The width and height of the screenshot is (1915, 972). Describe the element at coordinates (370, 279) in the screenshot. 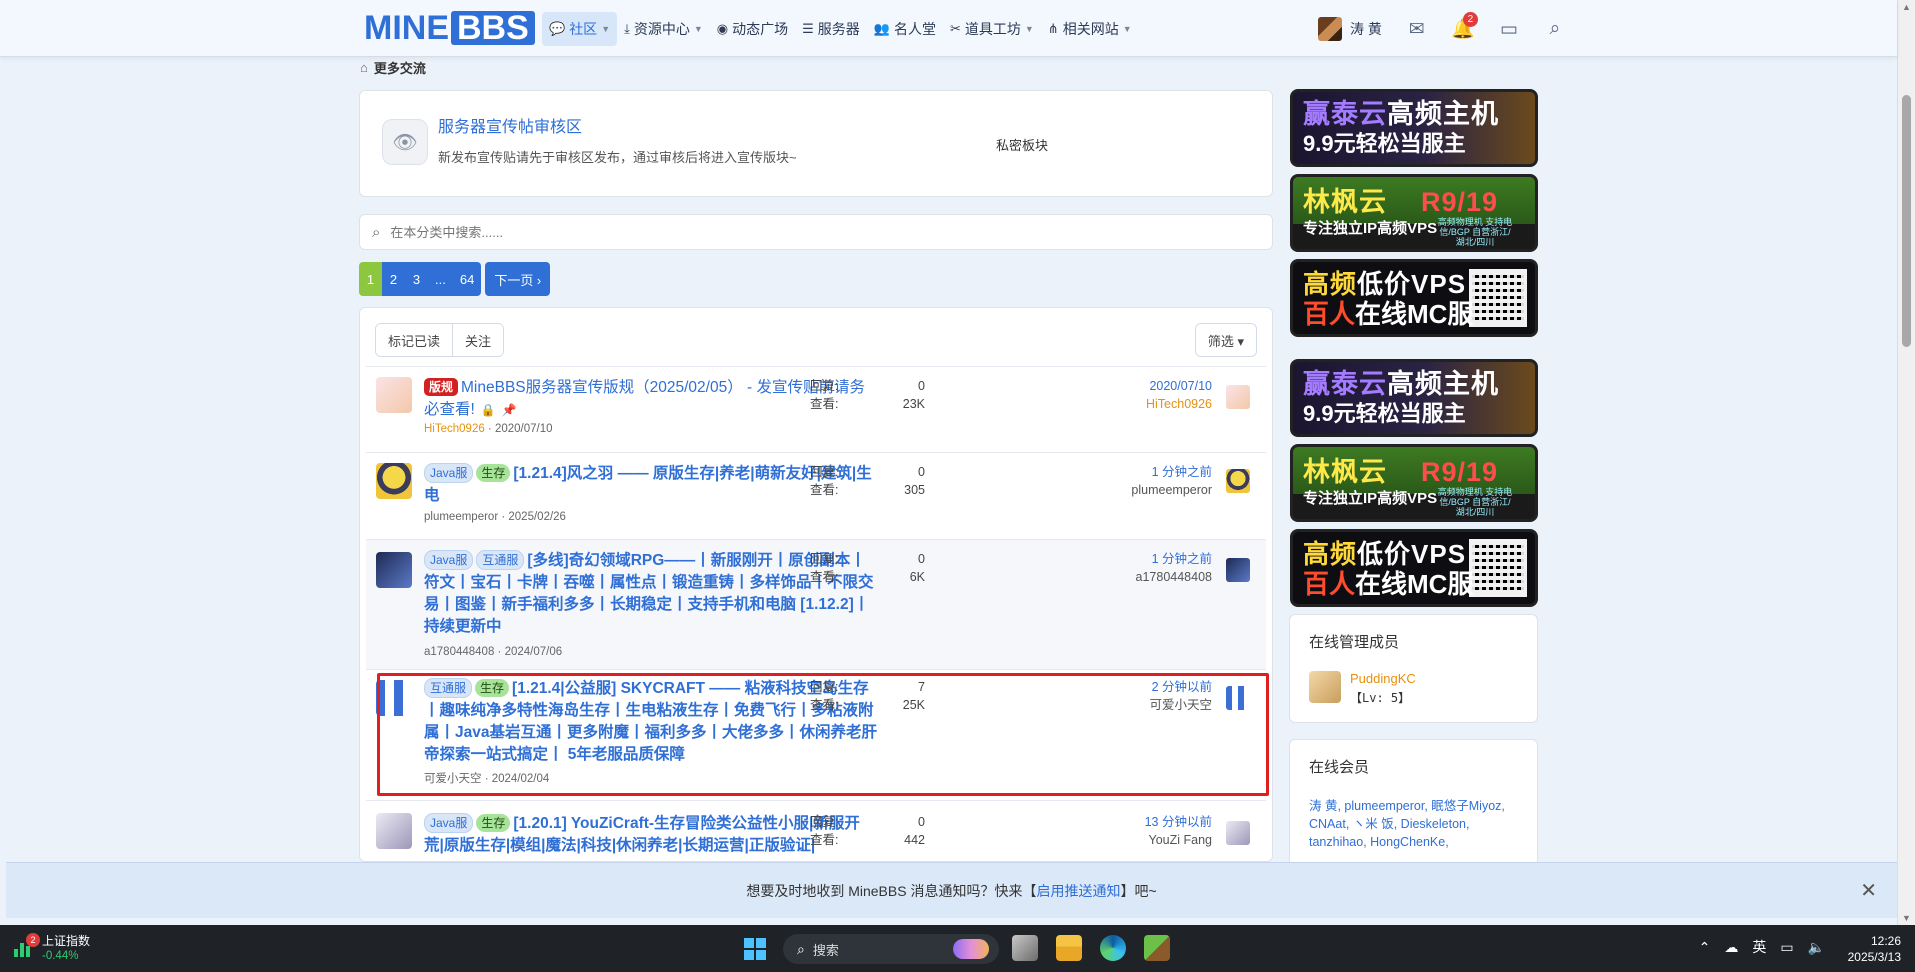

I see `page-link-current: 1` at that location.